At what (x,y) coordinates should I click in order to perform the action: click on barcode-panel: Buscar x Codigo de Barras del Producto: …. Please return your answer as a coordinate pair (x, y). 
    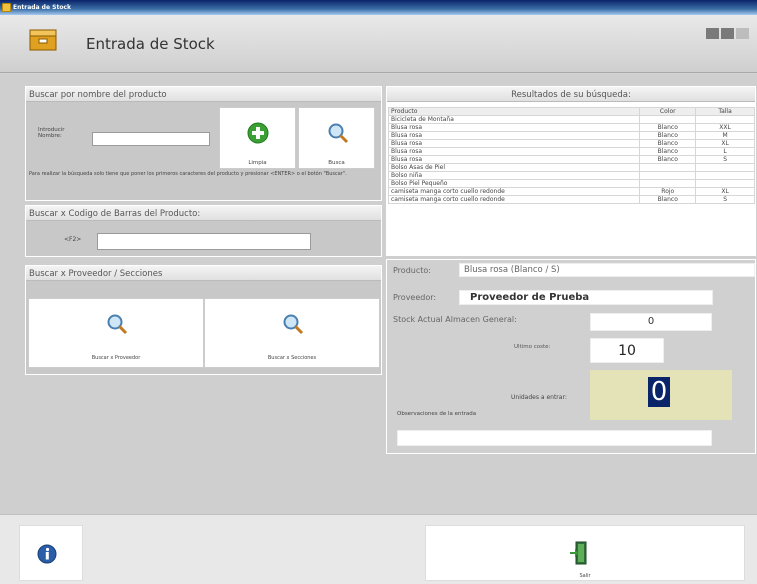
    Looking at the image, I should click on (203, 231).